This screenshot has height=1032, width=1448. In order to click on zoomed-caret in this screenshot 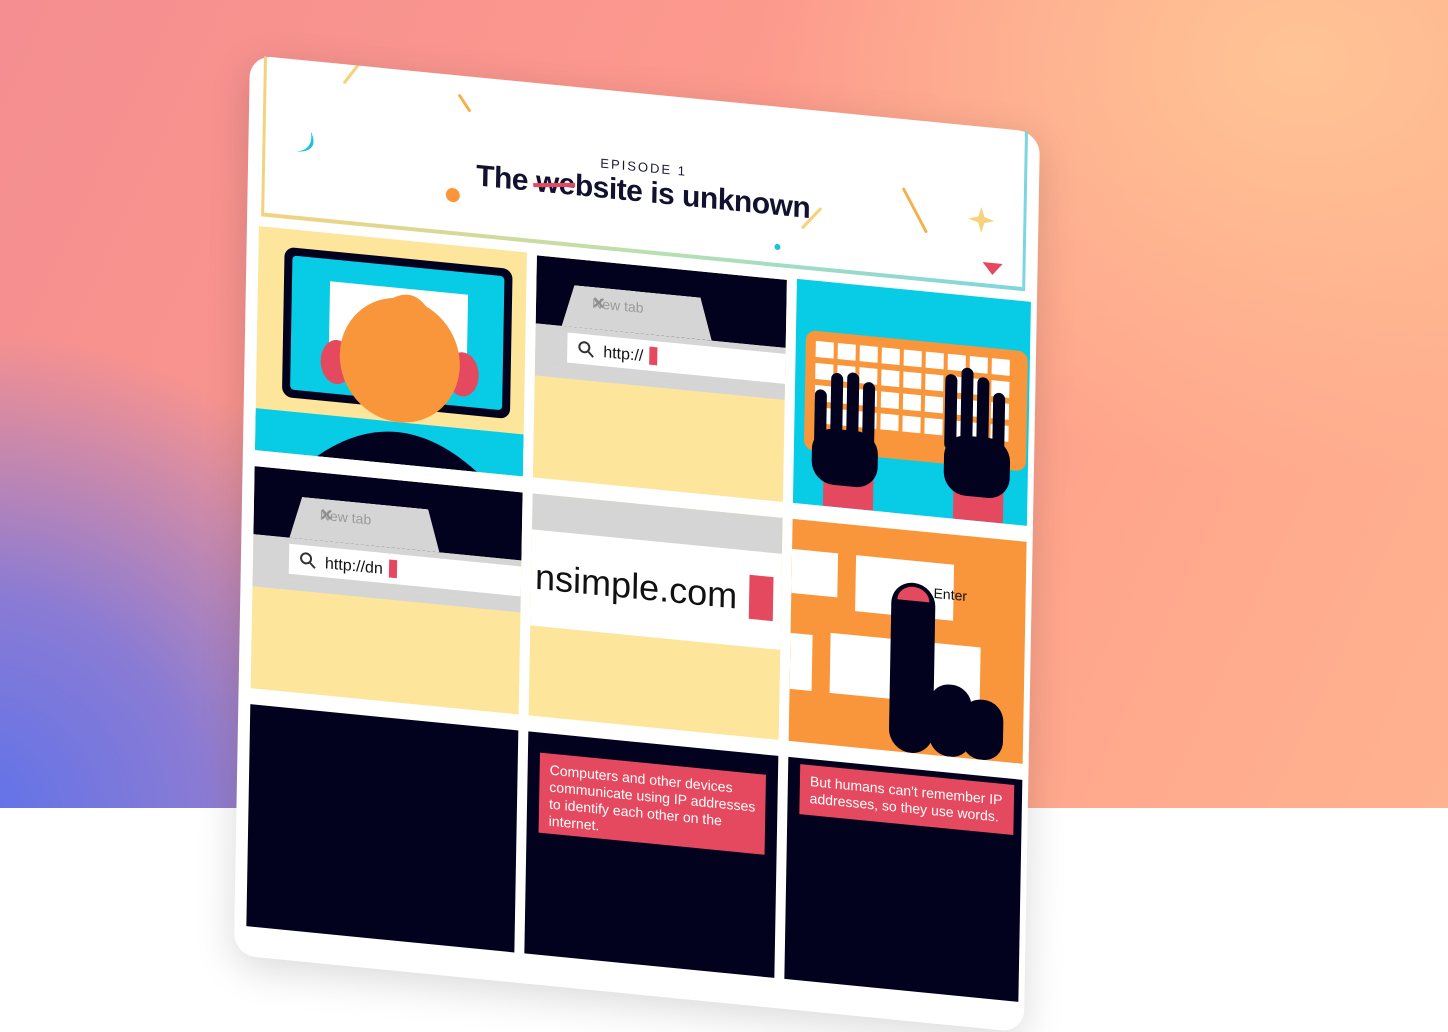, I will do `click(761, 598)`.